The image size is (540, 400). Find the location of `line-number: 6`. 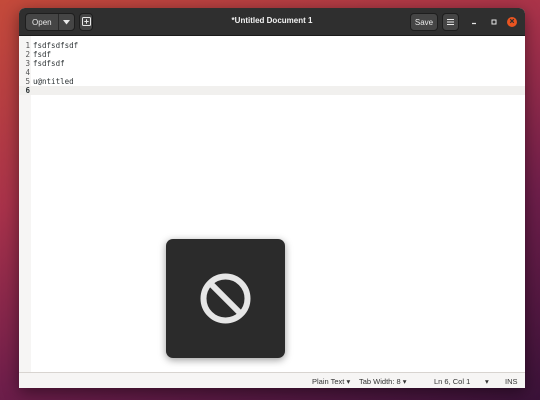

line-number: 6 is located at coordinates (27, 90).